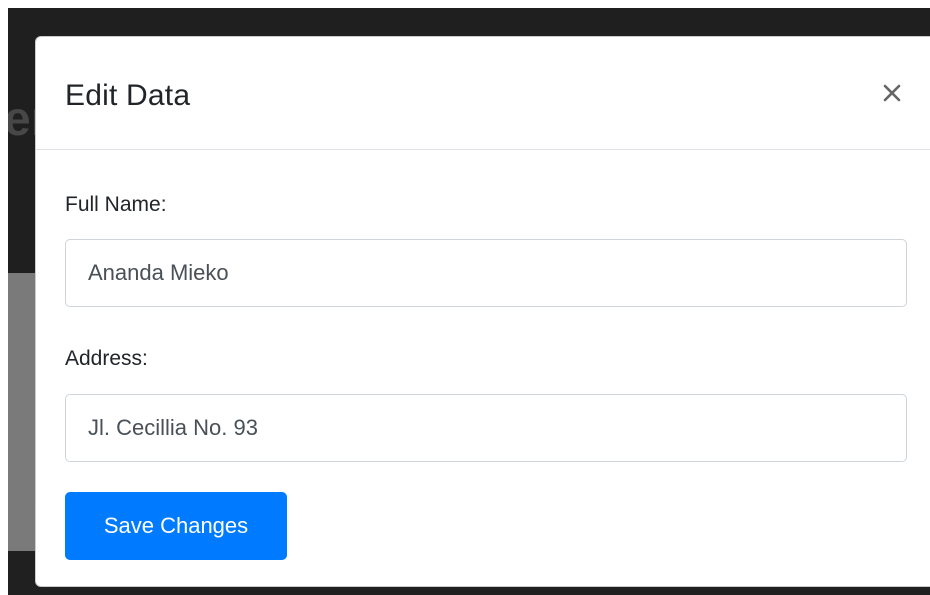  Describe the element at coordinates (116, 204) in the screenshot. I see `full-name-label: Full Name:` at that location.